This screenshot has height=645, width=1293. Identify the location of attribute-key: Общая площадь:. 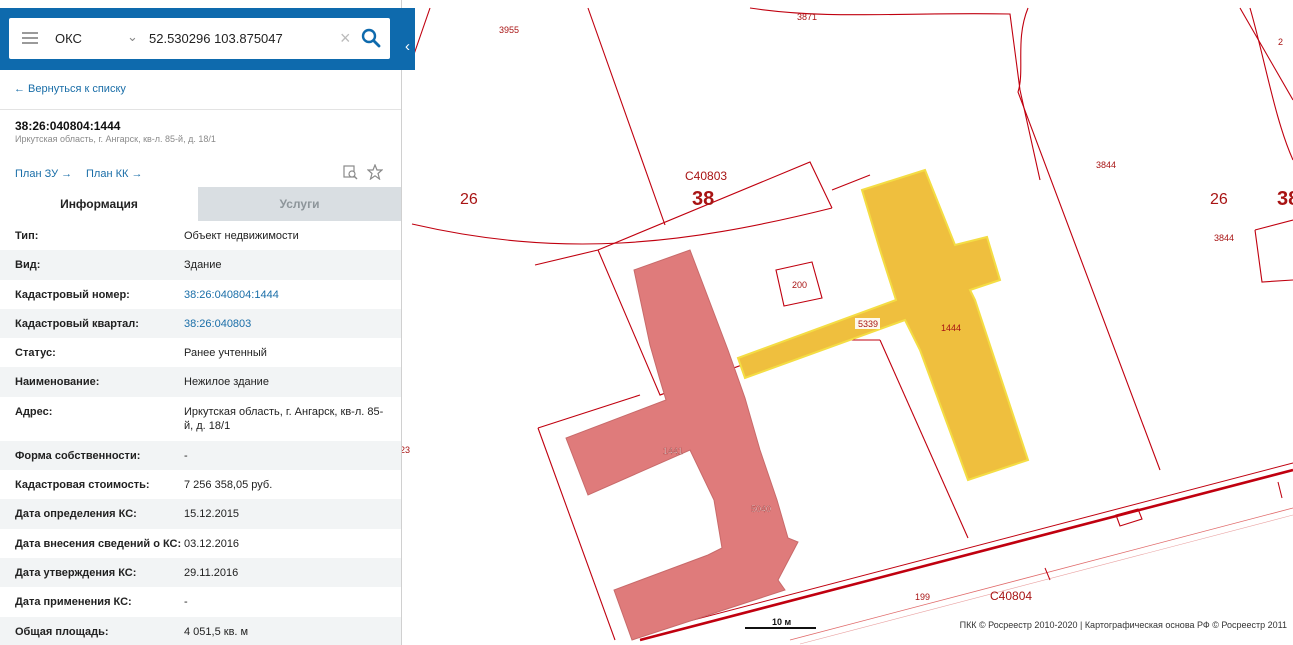
(62, 631).